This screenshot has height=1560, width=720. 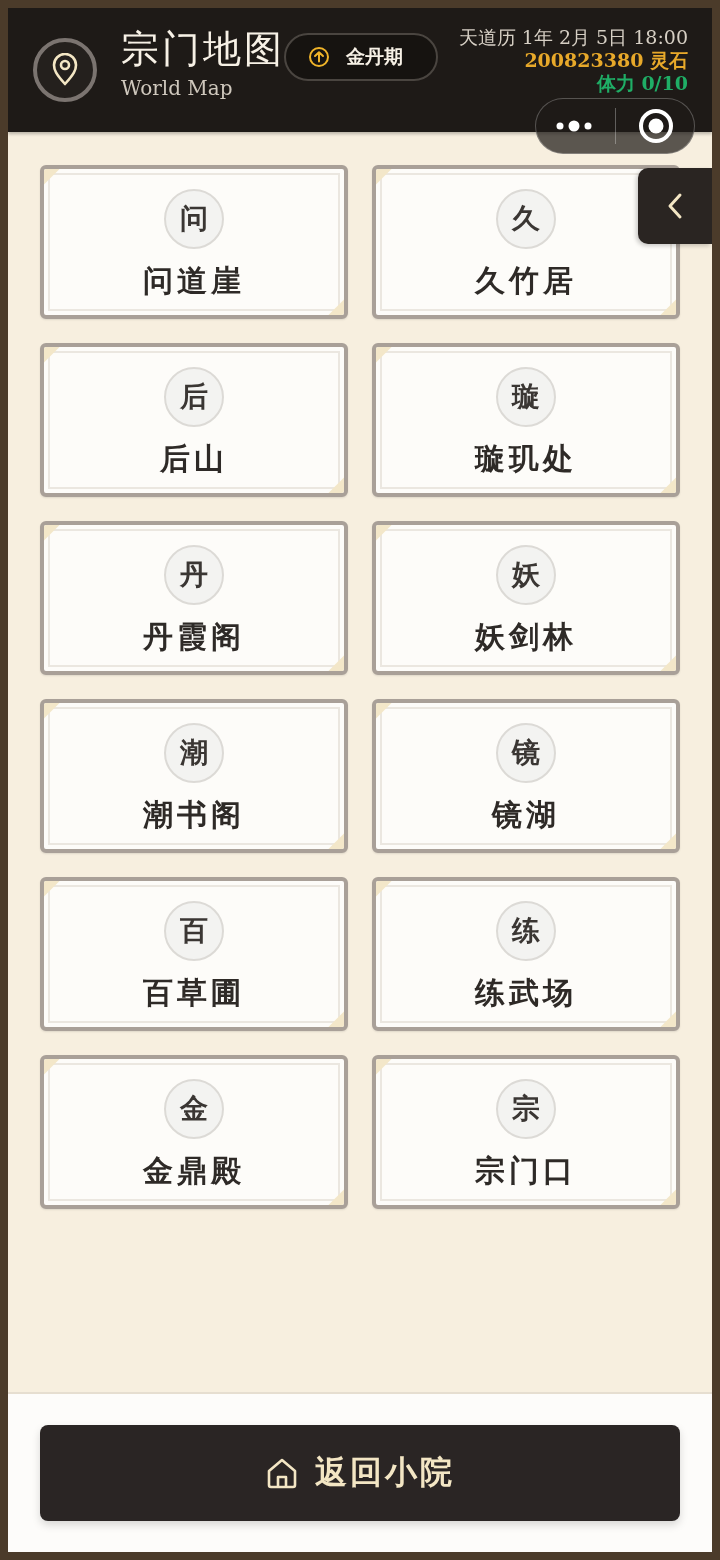 I want to click on location-card: 丹 丹霞阁, so click(x=194, y=598).